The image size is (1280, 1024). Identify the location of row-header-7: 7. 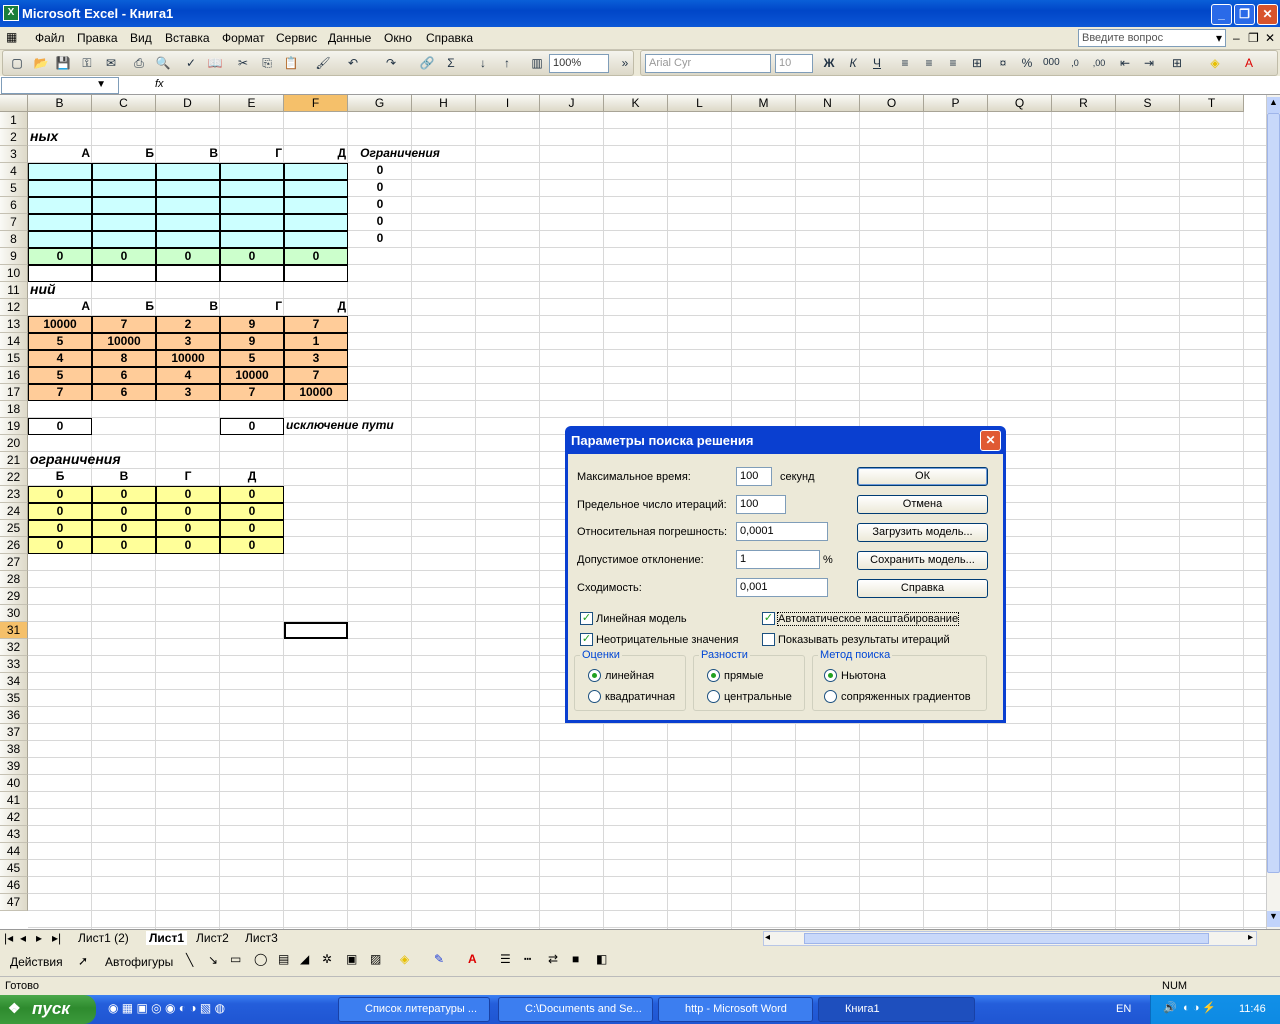
(14, 222).